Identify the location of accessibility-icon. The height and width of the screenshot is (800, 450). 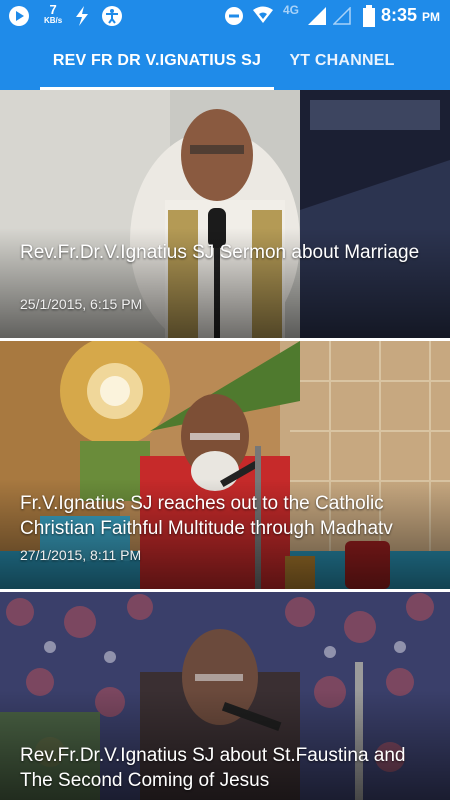
(112, 18).